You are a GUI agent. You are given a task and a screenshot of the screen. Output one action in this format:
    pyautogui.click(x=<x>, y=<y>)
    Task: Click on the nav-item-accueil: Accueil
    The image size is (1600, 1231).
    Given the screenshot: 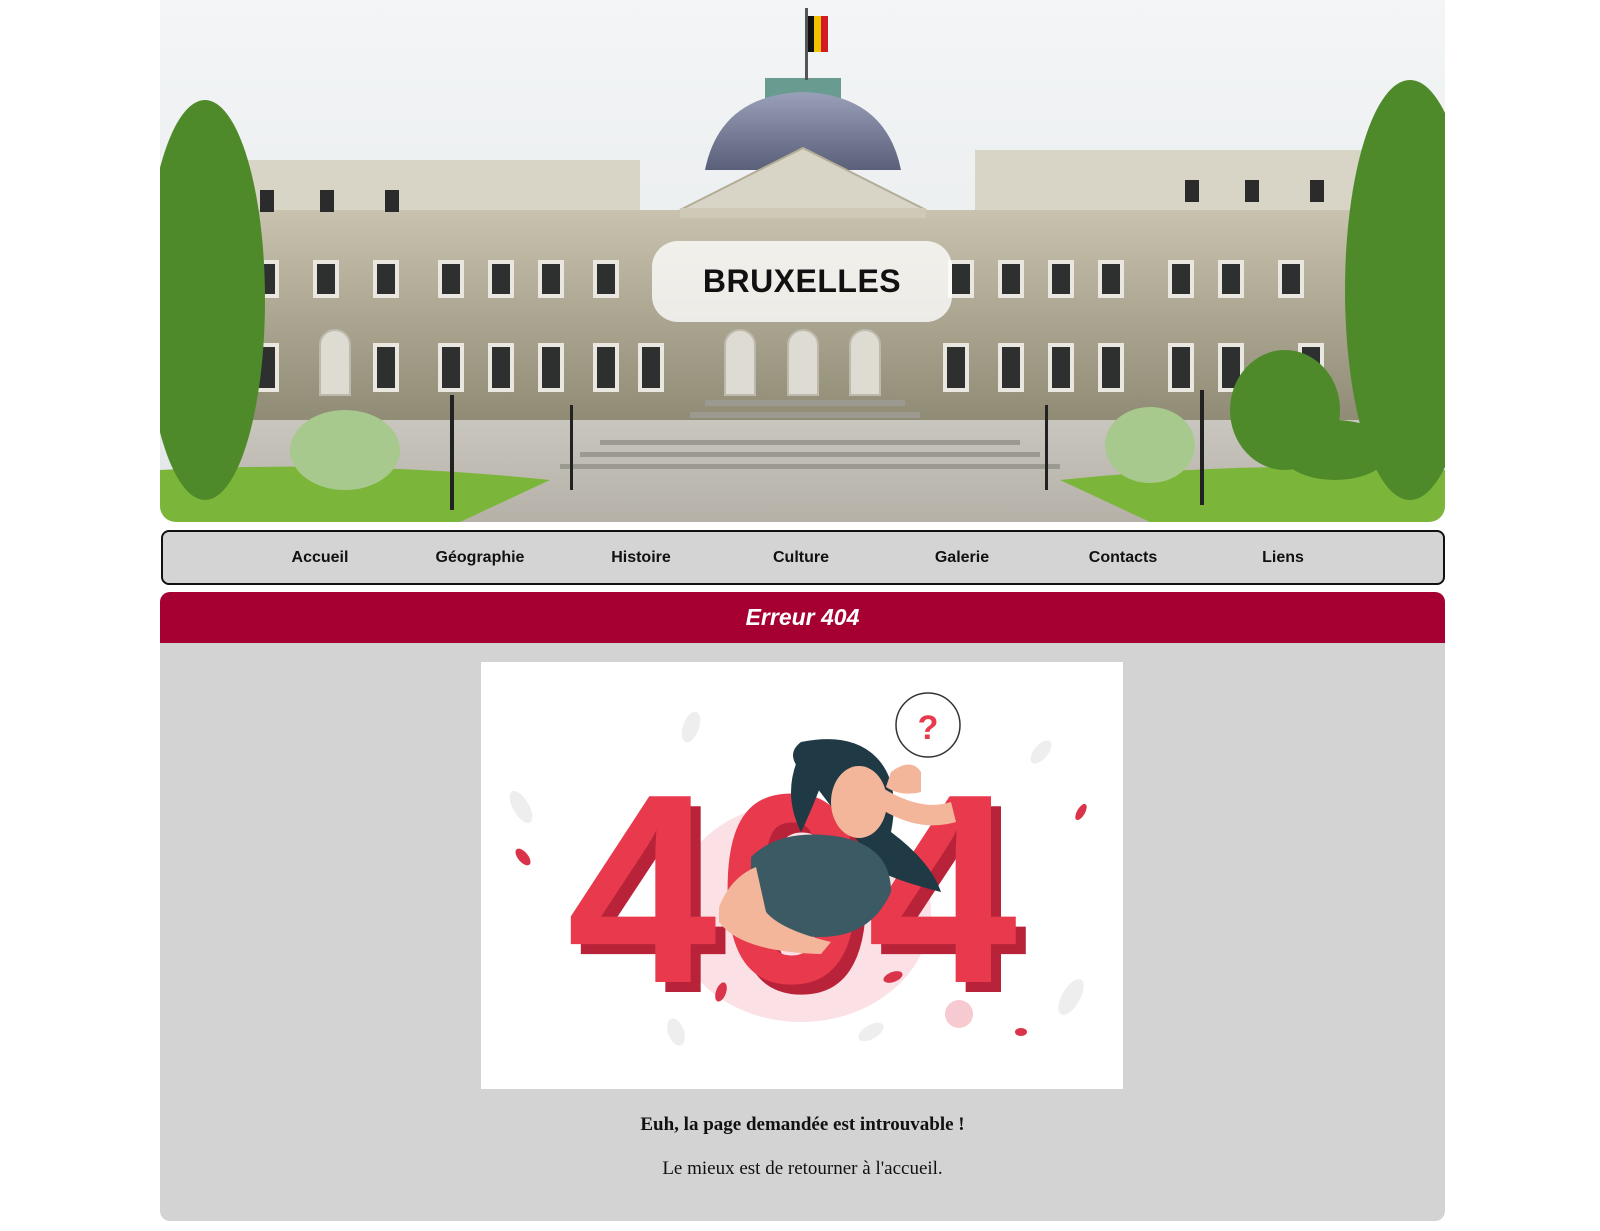 What is the action you would take?
    pyautogui.click(x=320, y=557)
    